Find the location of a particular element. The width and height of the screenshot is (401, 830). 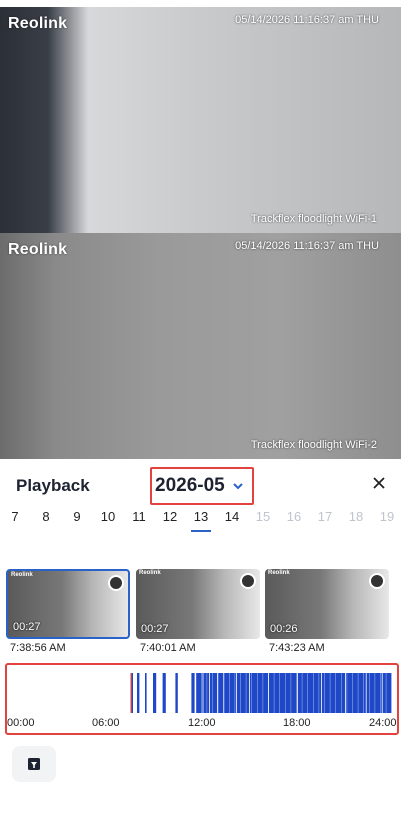

day-11: 11 is located at coordinates (139, 516).